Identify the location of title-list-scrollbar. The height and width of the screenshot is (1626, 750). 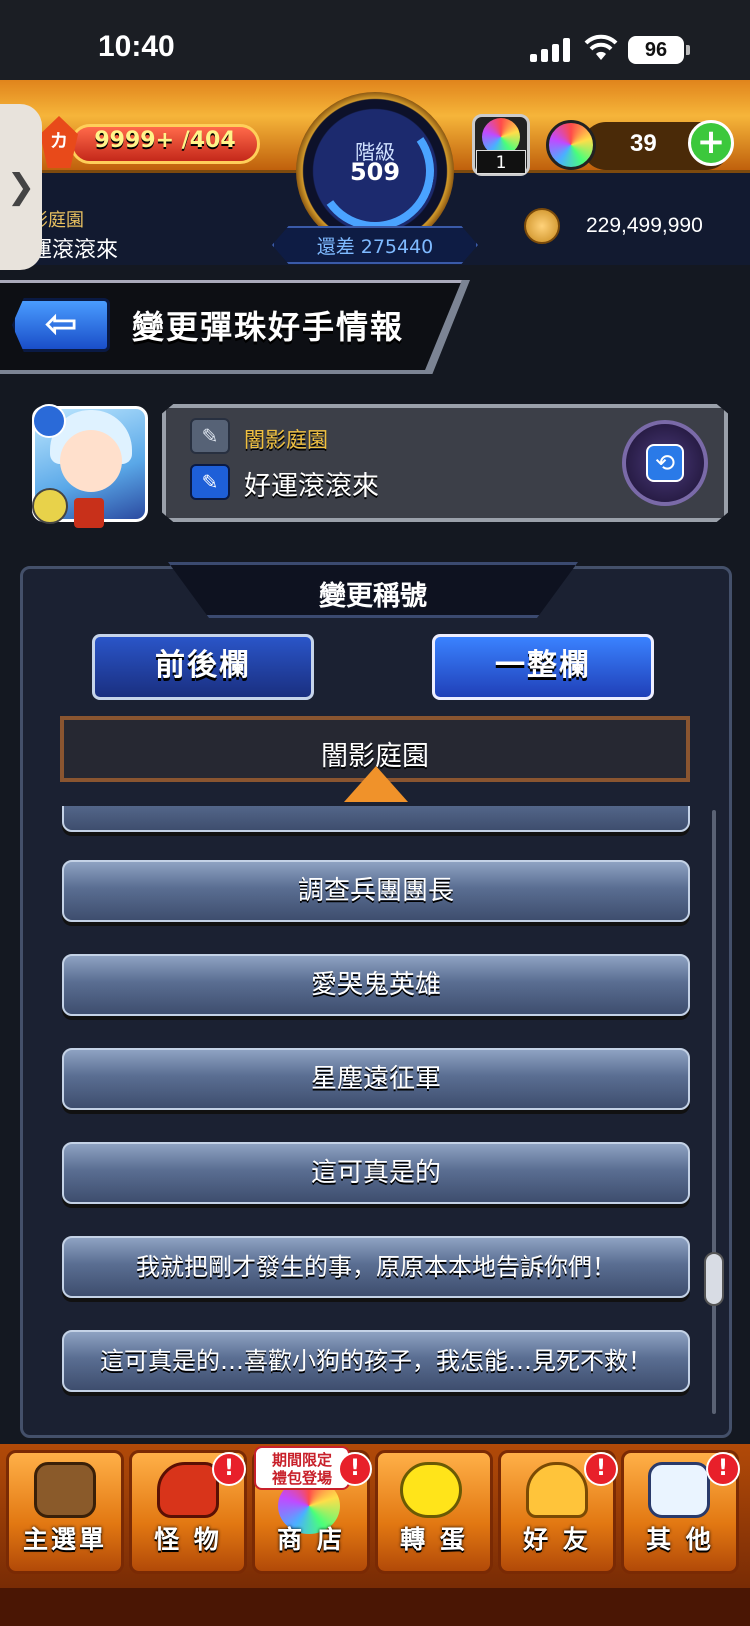
(714, 1112).